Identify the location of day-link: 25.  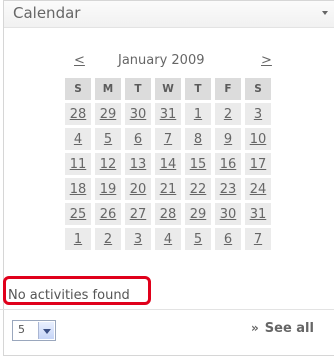
(78, 214).